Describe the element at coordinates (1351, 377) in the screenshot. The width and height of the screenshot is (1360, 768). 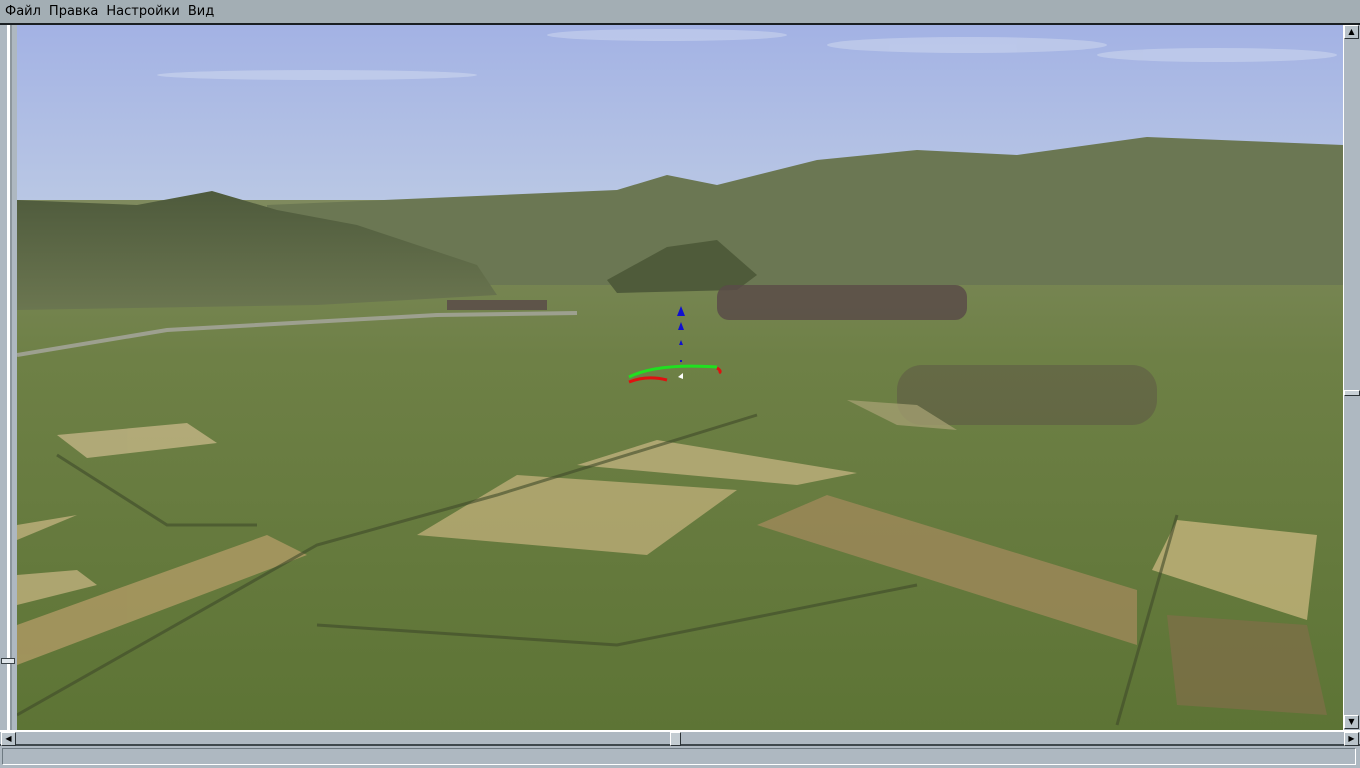
I see `vertical-scrollbar: ▲ ▼` at that location.